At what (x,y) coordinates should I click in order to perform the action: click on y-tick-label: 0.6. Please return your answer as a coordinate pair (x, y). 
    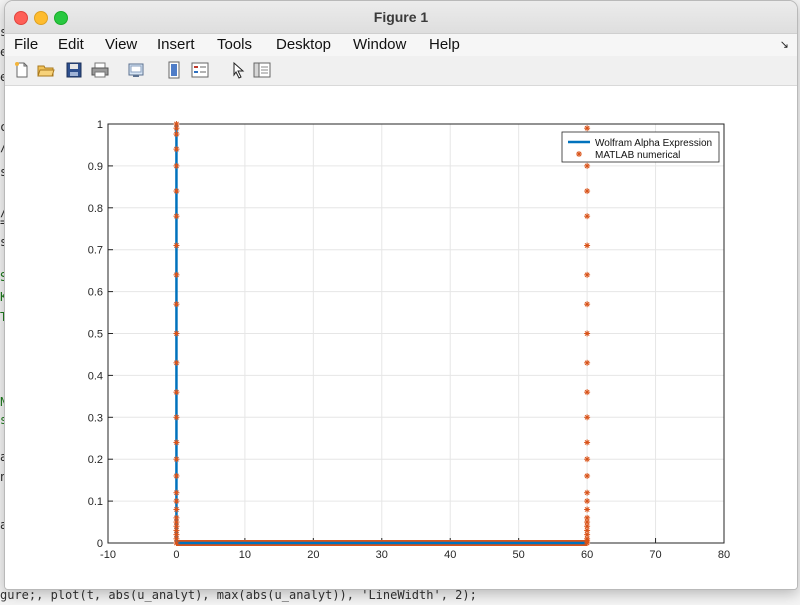
    Looking at the image, I should click on (95, 293).